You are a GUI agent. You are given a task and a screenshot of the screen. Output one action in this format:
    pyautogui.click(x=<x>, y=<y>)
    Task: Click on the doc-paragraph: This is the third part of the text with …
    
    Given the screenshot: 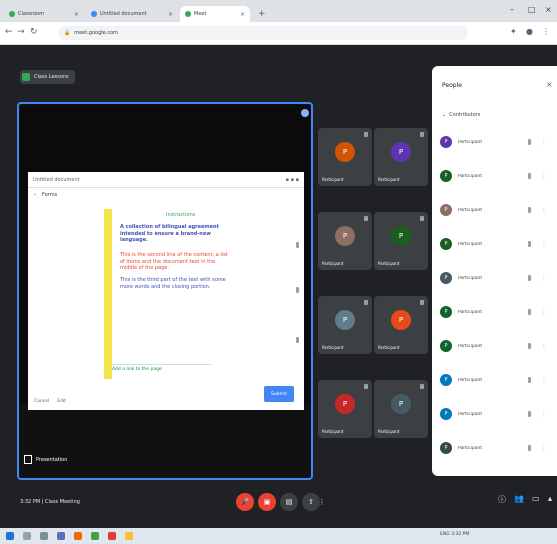 What is the action you would take?
    pyautogui.click(x=173, y=283)
    